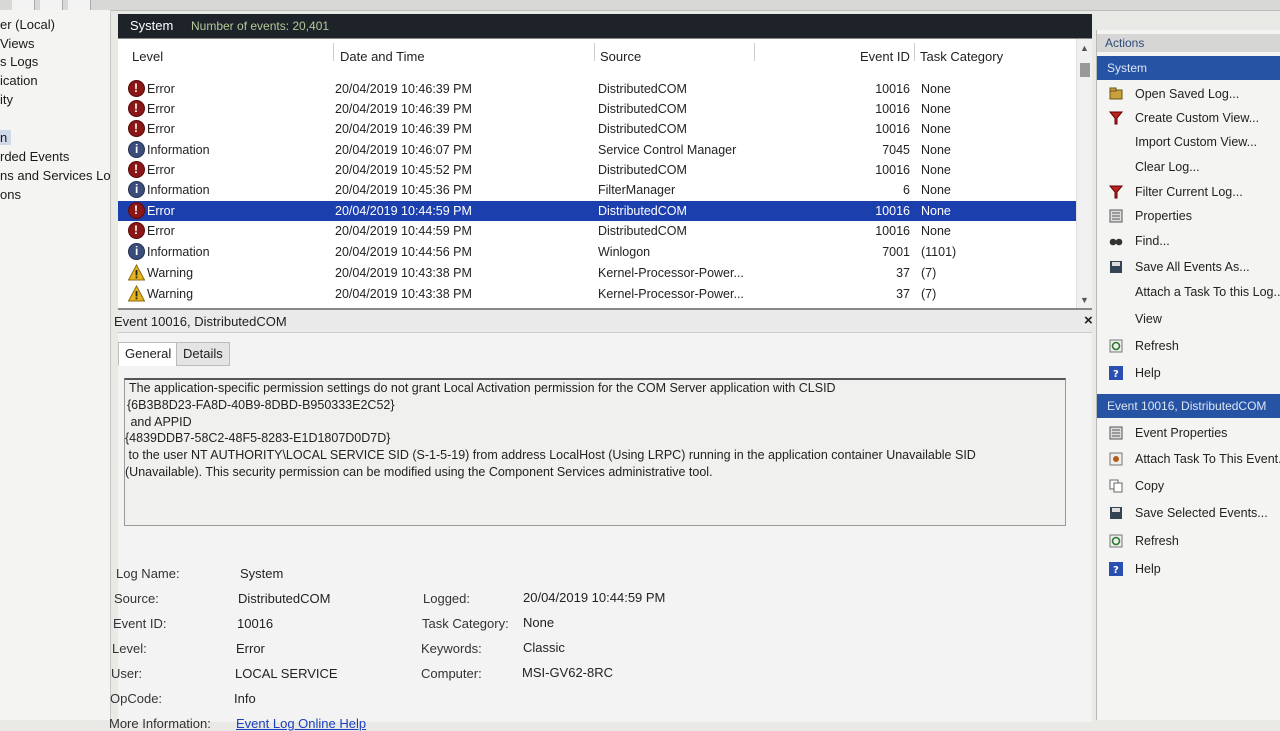 The image size is (1280, 731). I want to click on col-header-task-category: Task Category, so click(961, 56).